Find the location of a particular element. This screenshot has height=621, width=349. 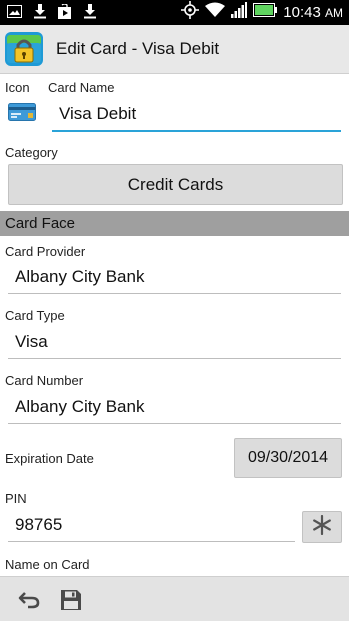

category-value: Credit Cards is located at coordinates (175, 184).